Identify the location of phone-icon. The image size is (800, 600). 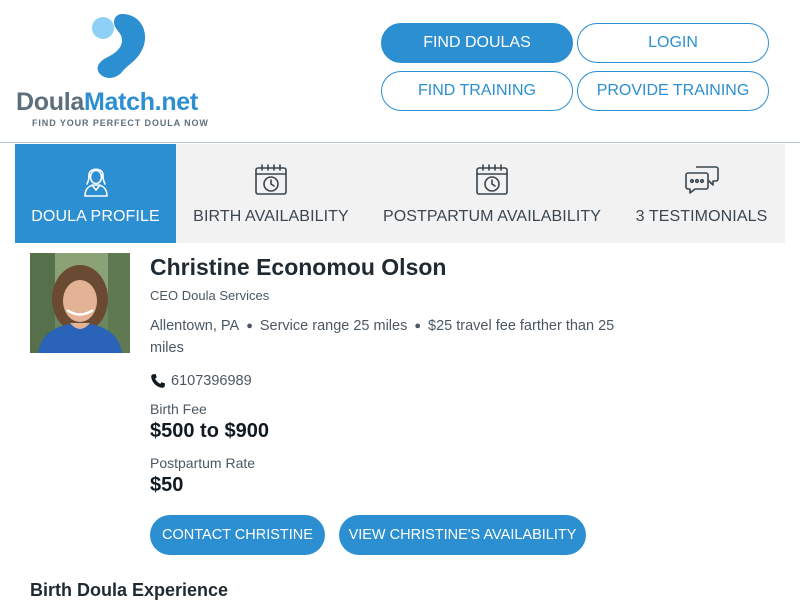
(158, 381).